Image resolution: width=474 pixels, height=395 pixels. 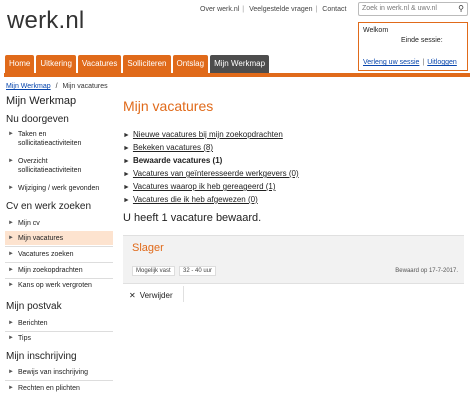 I want to click on sidebar-item-mijn-vacatures: ► Mijn vacatures, so click(x=59, y=238).